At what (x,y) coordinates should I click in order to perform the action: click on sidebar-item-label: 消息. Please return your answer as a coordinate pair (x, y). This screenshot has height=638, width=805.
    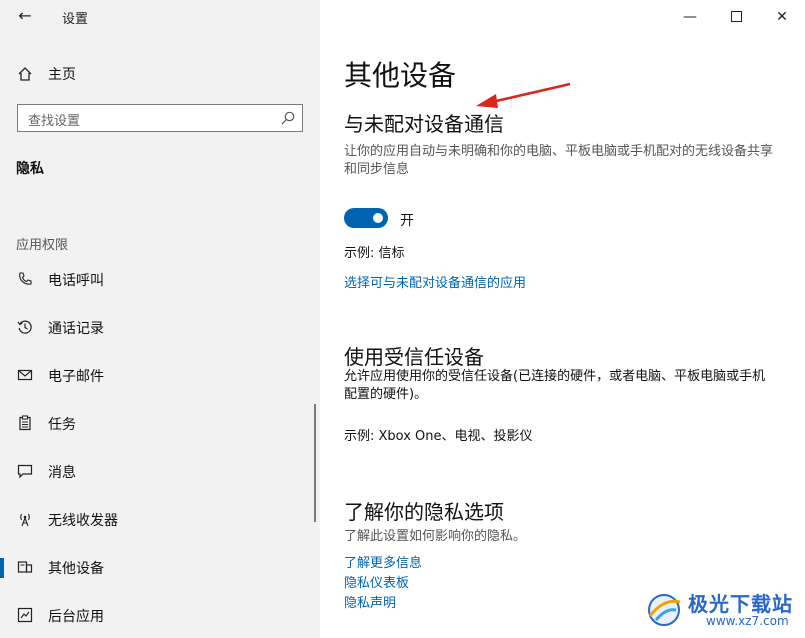
    Looking at the image, I should click on (62, 473).